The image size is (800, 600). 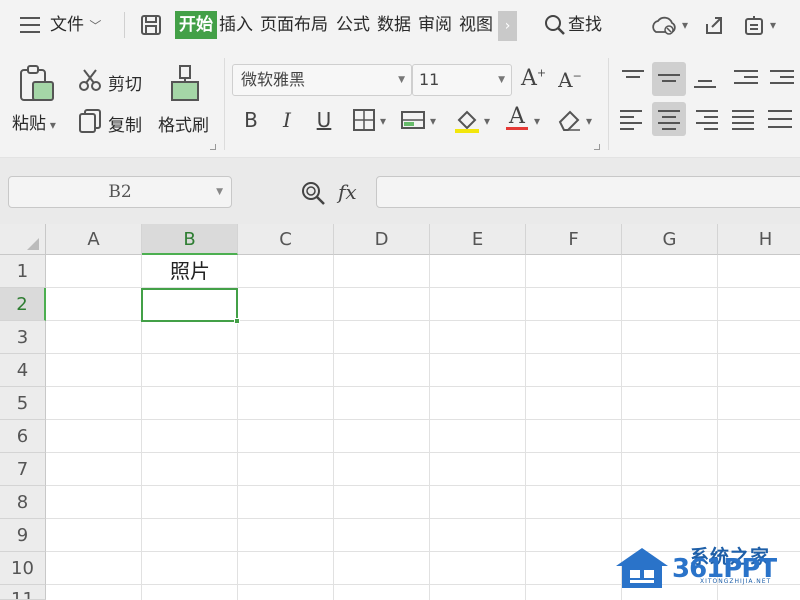 I want to click on row-header-5: 5, so click(x=23, y=403).